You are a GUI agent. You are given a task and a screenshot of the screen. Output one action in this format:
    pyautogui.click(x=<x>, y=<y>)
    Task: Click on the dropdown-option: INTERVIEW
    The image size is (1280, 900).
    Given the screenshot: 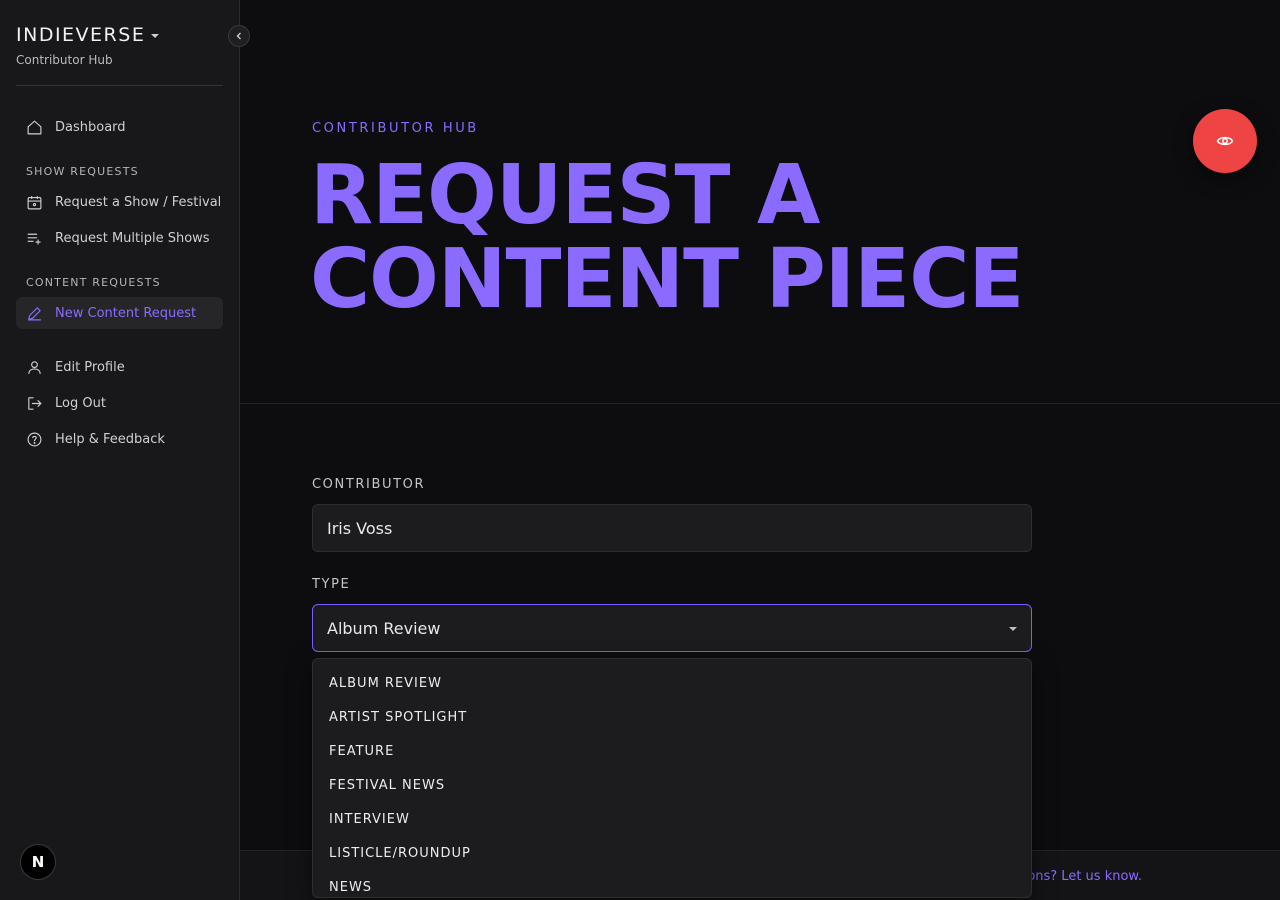 What is the action you would take?
    pyautogui.click(x=672, y=819)
    